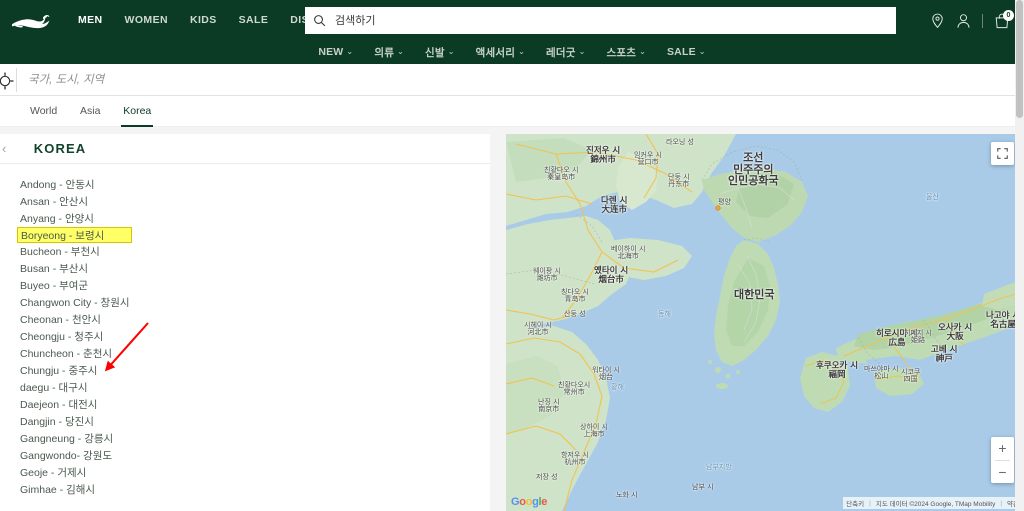 This screenshot has width=1024, height=511. I want to click on subnav-label-leathergoods: 레더굿, so click(560, 52).